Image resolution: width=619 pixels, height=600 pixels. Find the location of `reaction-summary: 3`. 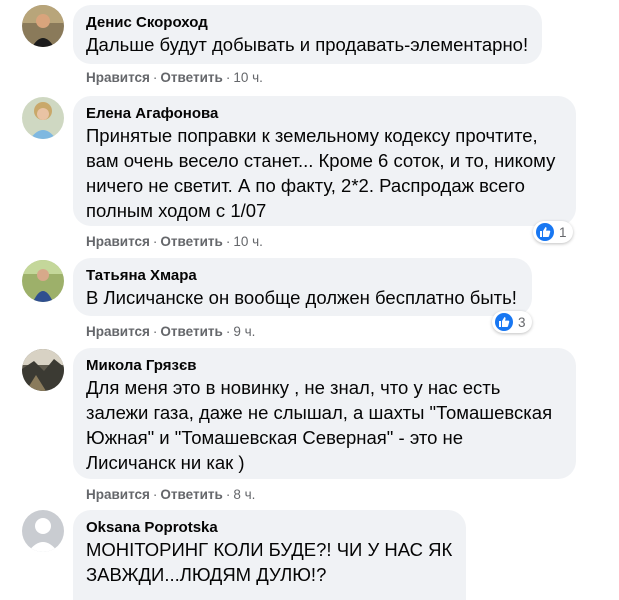

reaction-summary: 3 is located at coordinates (512, 322).